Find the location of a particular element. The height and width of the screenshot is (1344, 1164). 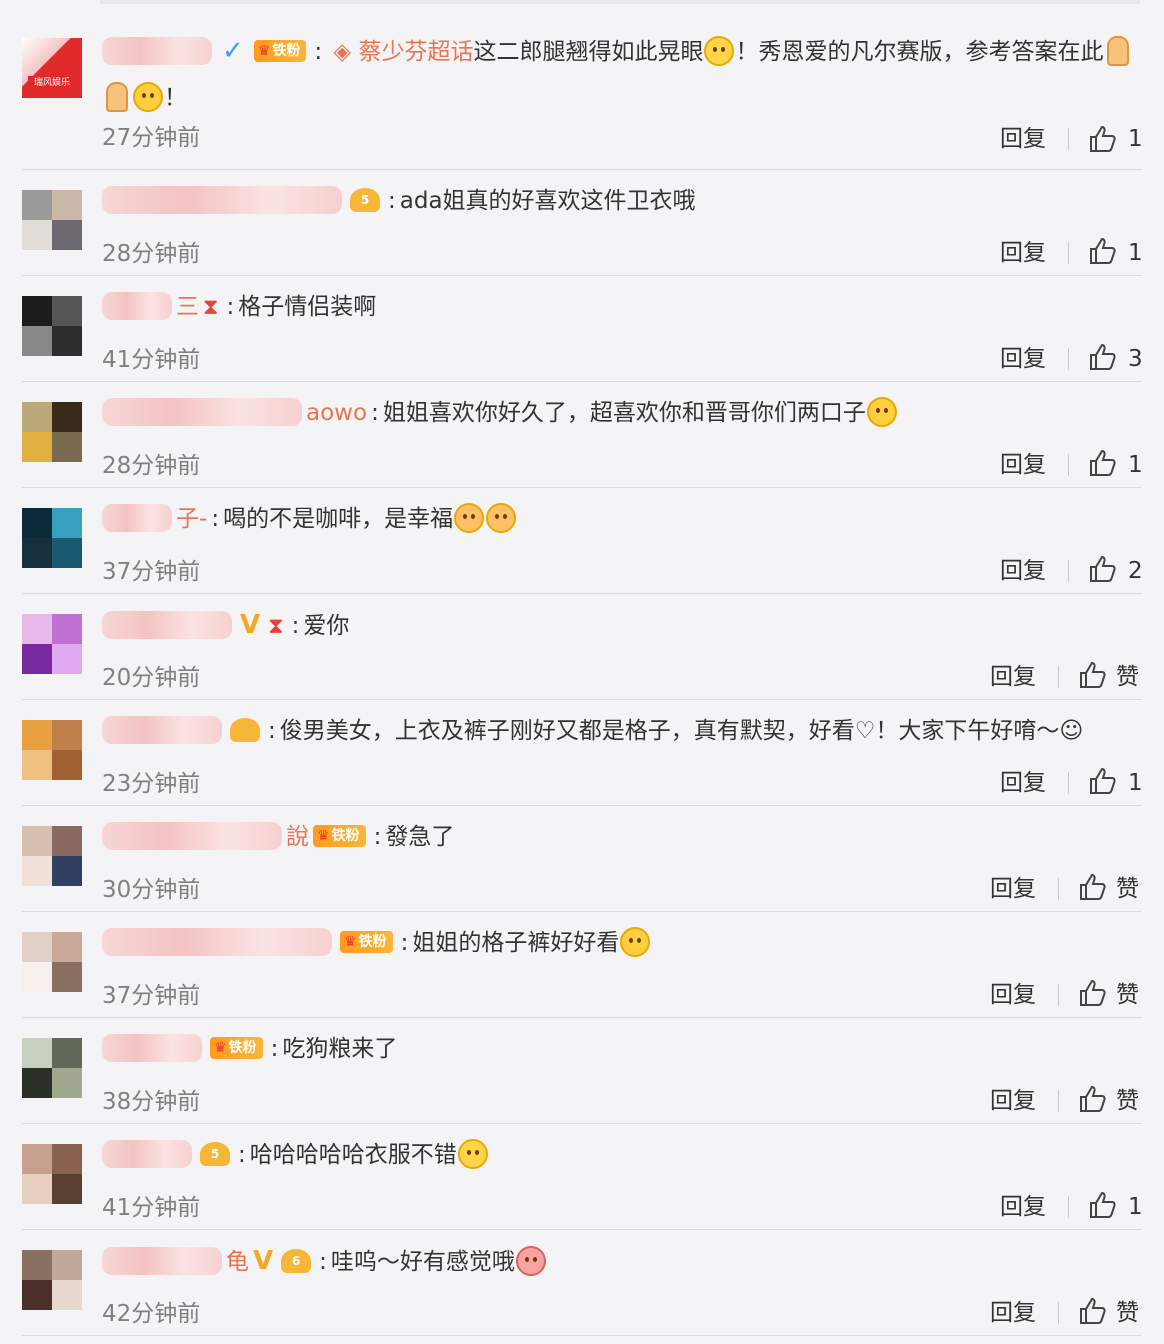

comment-content: : 俊男美女，上衣及裤子刚好又都是格子，真有默契，好看♡！大家下午好唷～☺ is located at coordinates (621, 731).